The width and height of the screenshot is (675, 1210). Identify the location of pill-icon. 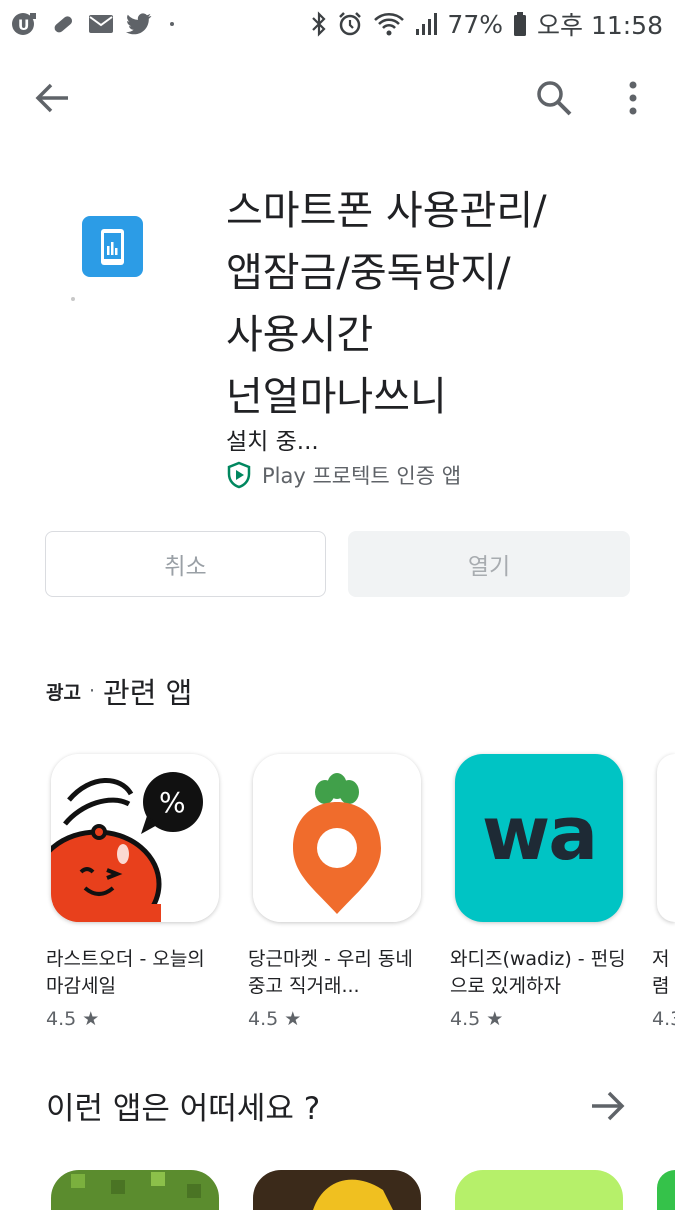
(63, 24).